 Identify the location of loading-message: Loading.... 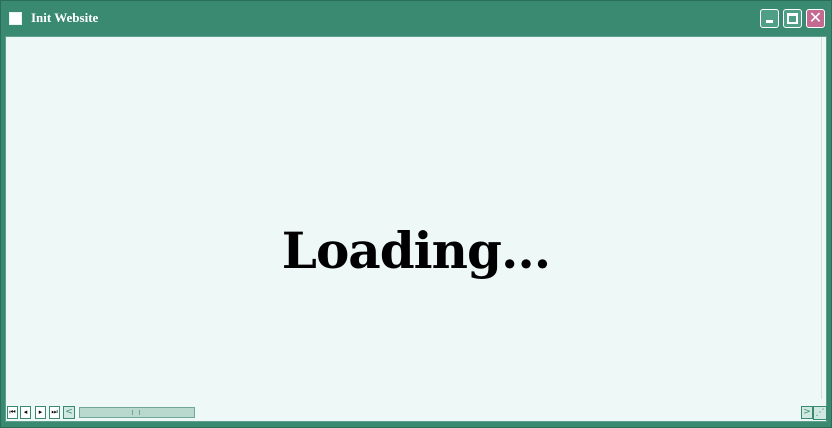
(416, 250).